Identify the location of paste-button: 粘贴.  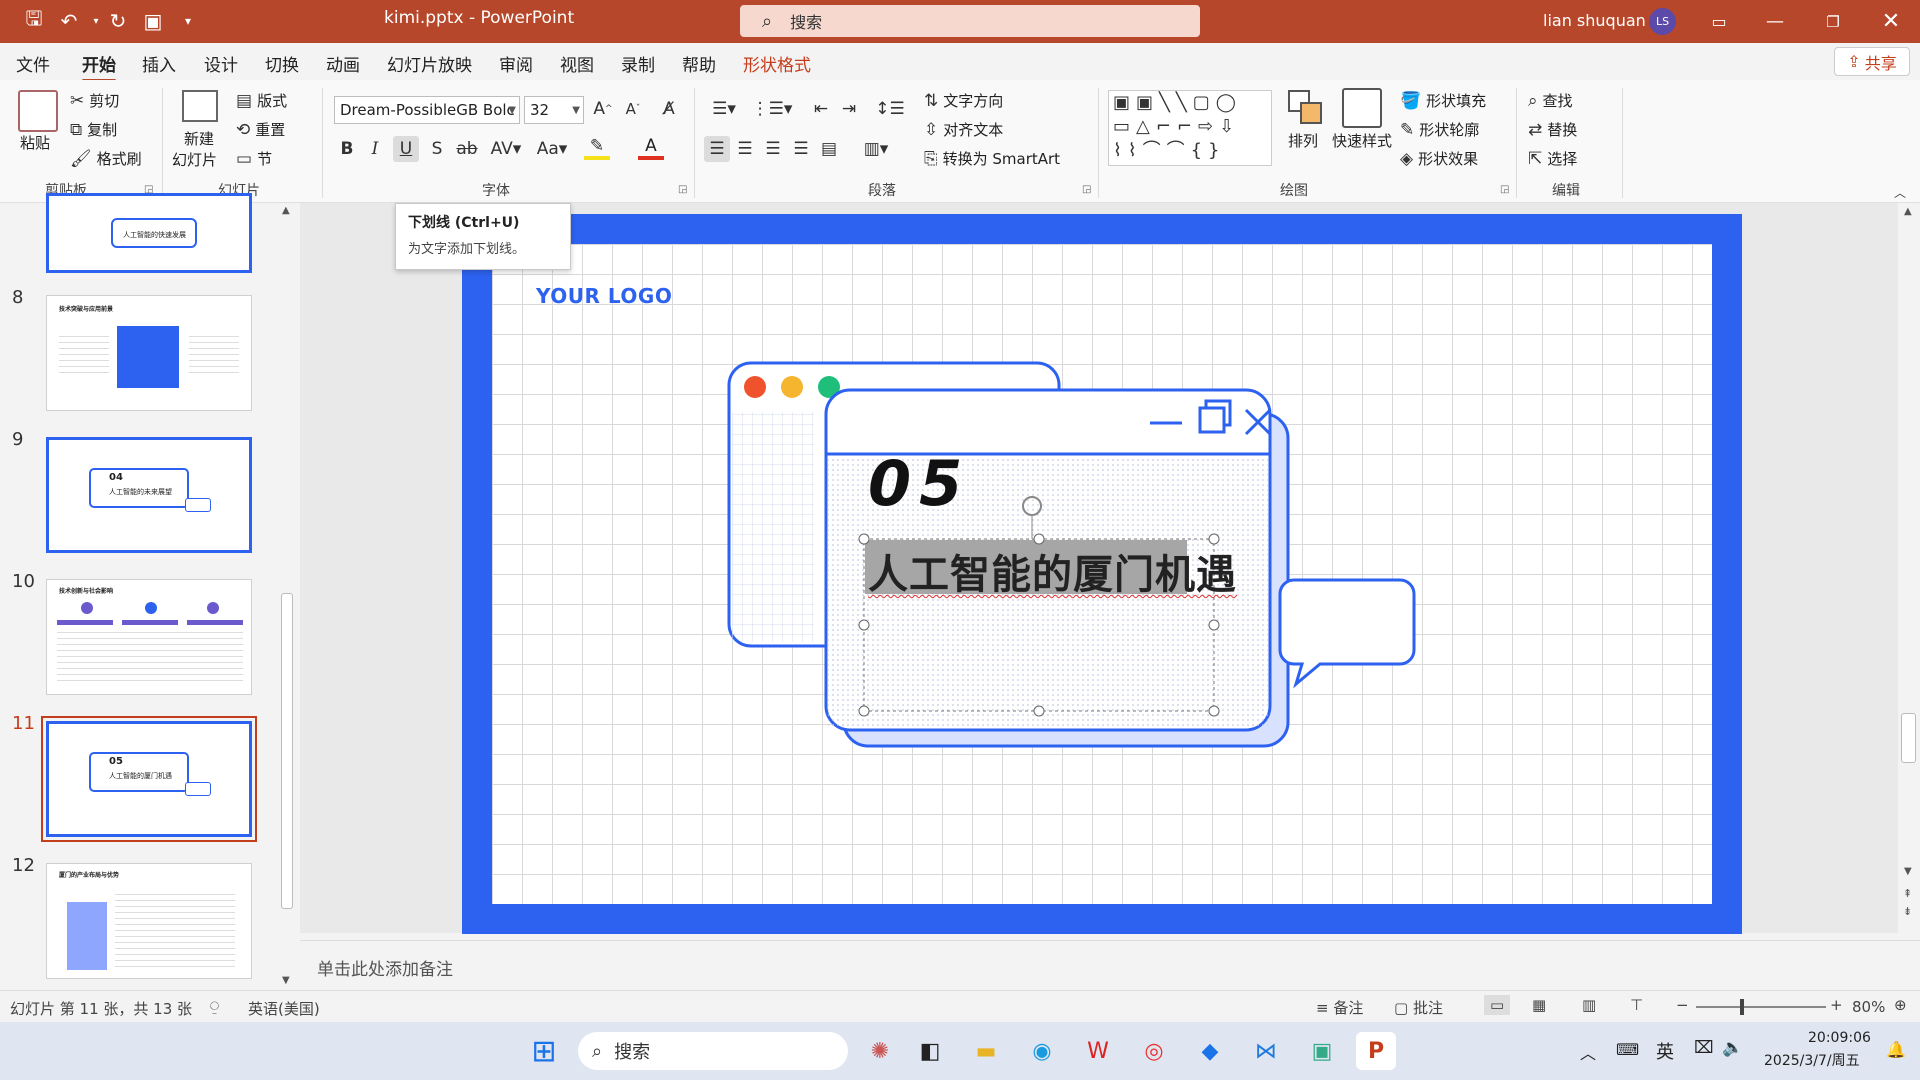
(35, 142).